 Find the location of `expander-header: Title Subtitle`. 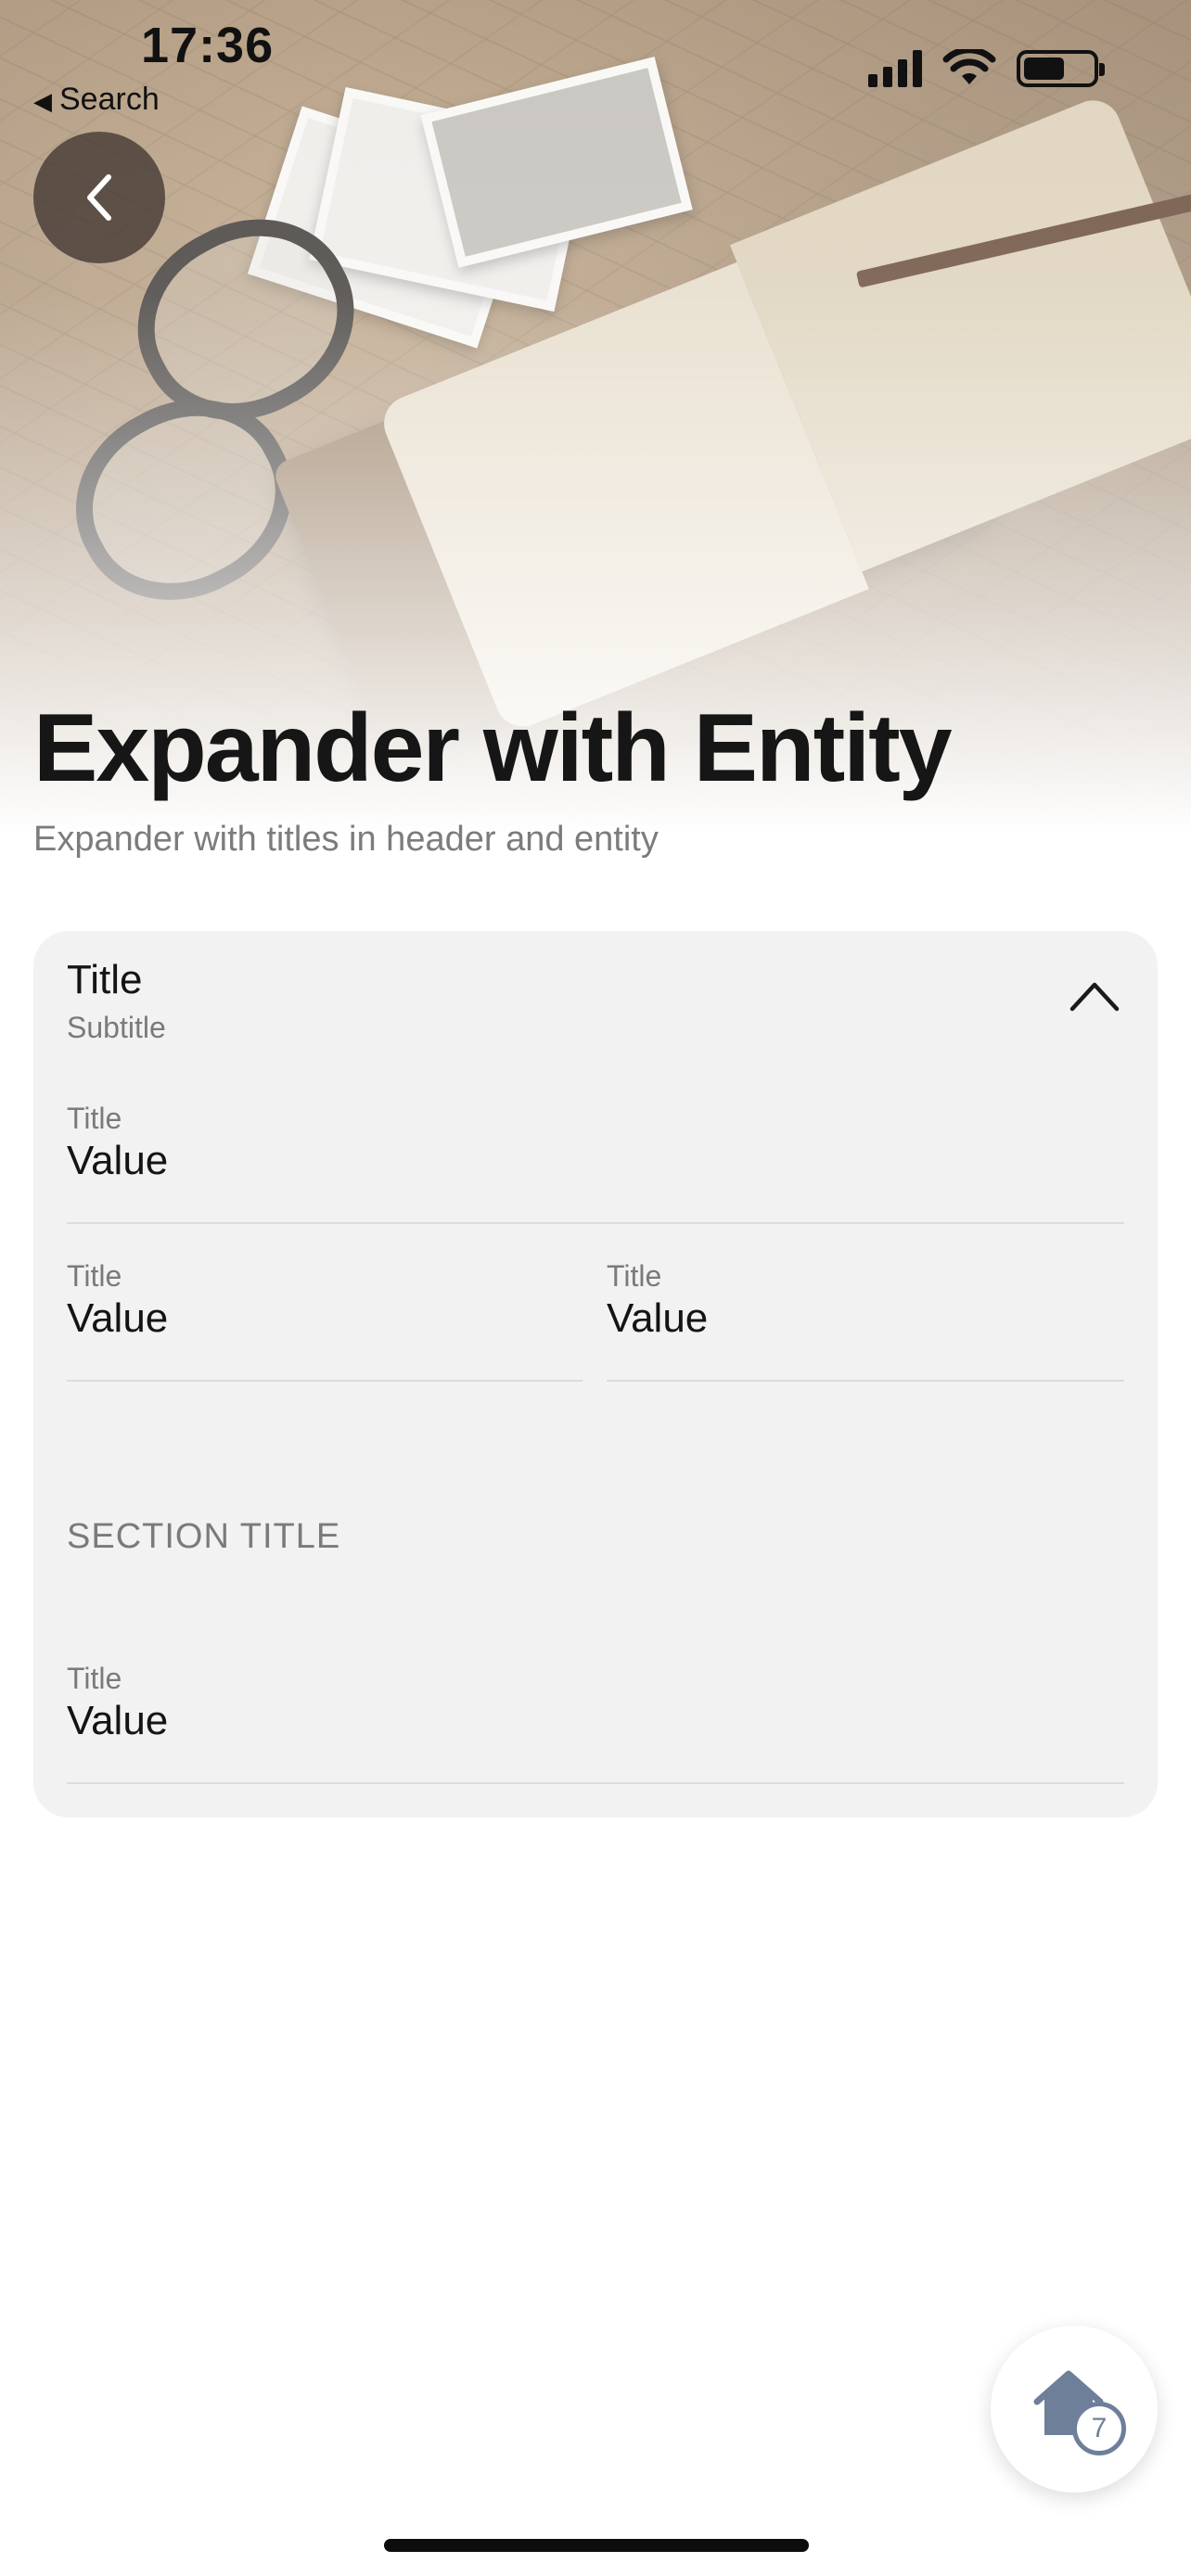

expander-header: Title Subtitle is located at coordinates (595, 1000).